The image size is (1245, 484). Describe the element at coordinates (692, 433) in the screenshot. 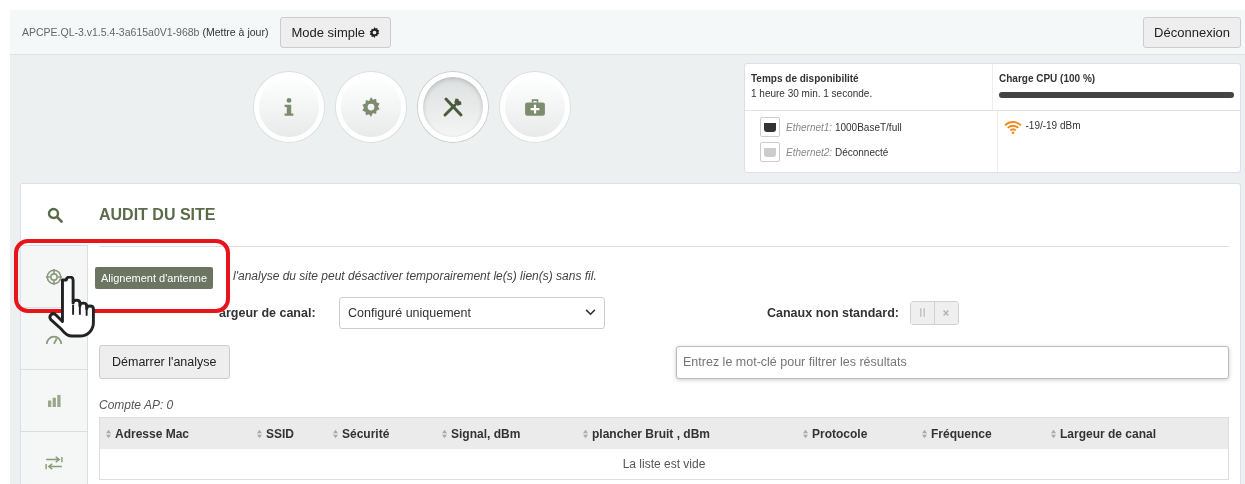

I see `column-header: plancher Bruit , dBm` at that location.